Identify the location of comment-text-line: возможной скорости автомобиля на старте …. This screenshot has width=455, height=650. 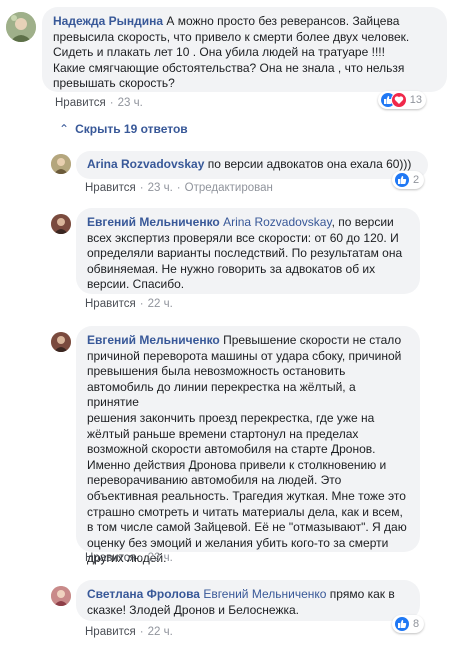
(231, 449).